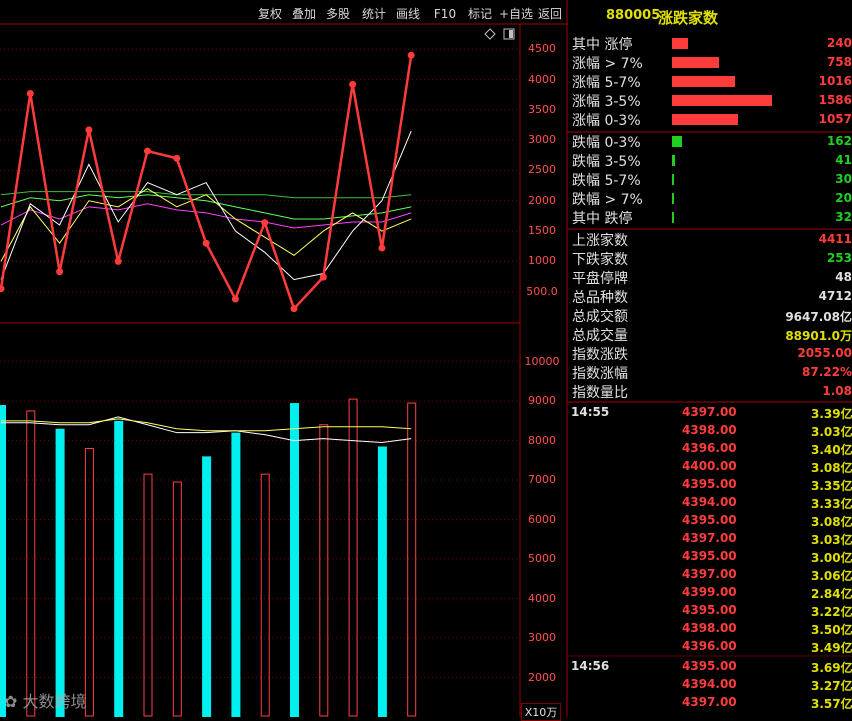 The height and width of the screenshot is (721, 852). What do you see at coordinates (606, 121) in the screenshot?
I see `dist-up-label: 涨幅 0-3%` at bounding box center [606, 121].